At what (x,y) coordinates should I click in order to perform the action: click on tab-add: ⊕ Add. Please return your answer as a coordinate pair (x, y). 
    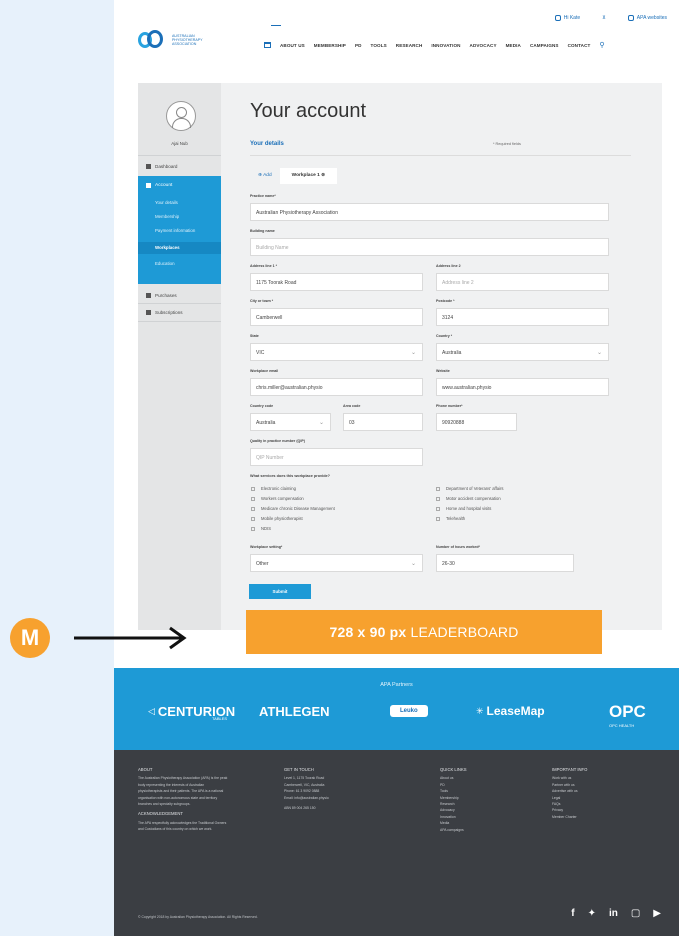
    Looking at the image, I should click on (265, 176).